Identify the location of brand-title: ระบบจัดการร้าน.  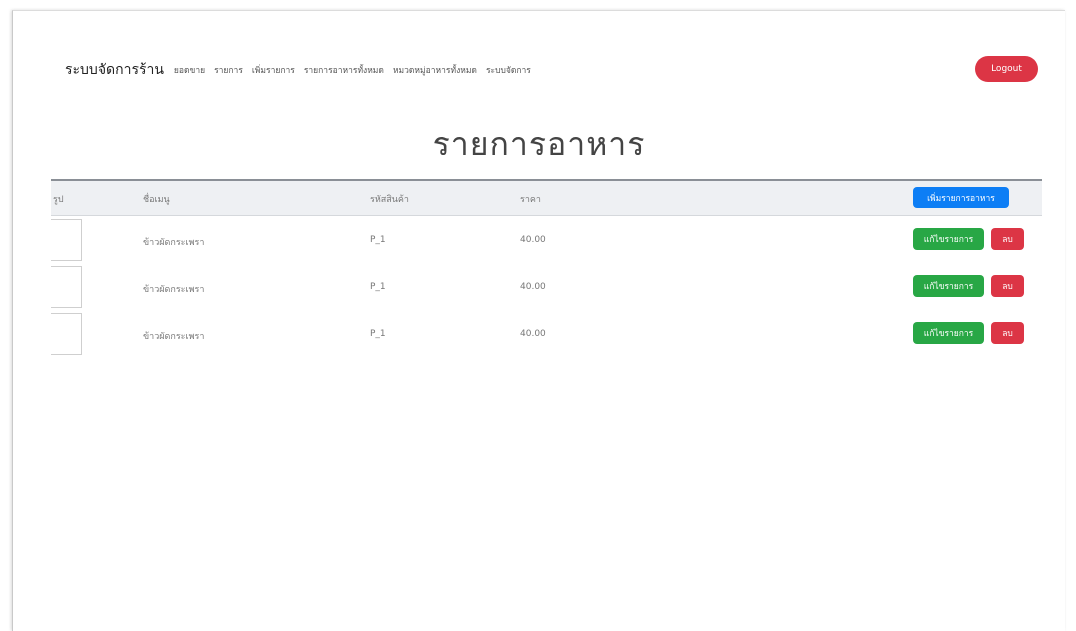
(114, 70).